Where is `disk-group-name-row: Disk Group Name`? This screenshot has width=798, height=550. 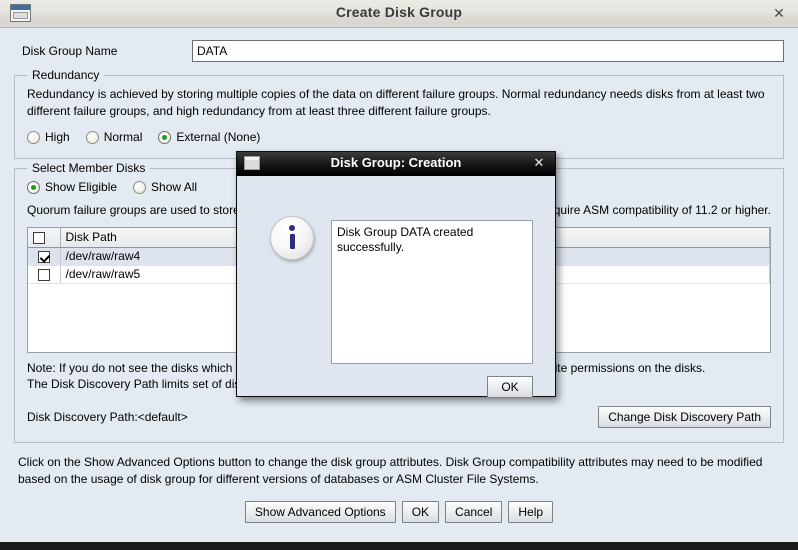
disk-group-name-row: Disk Group Name is located at coordinates (399, 47).